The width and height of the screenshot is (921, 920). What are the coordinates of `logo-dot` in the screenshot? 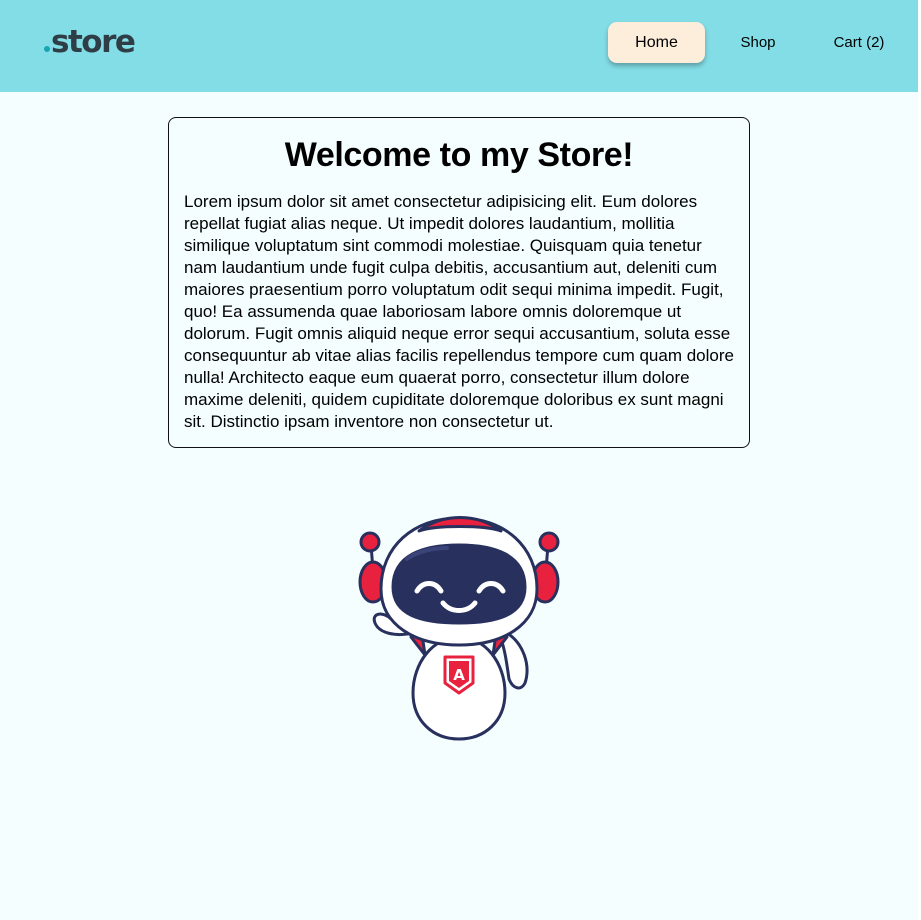 It's located at (47, 49).